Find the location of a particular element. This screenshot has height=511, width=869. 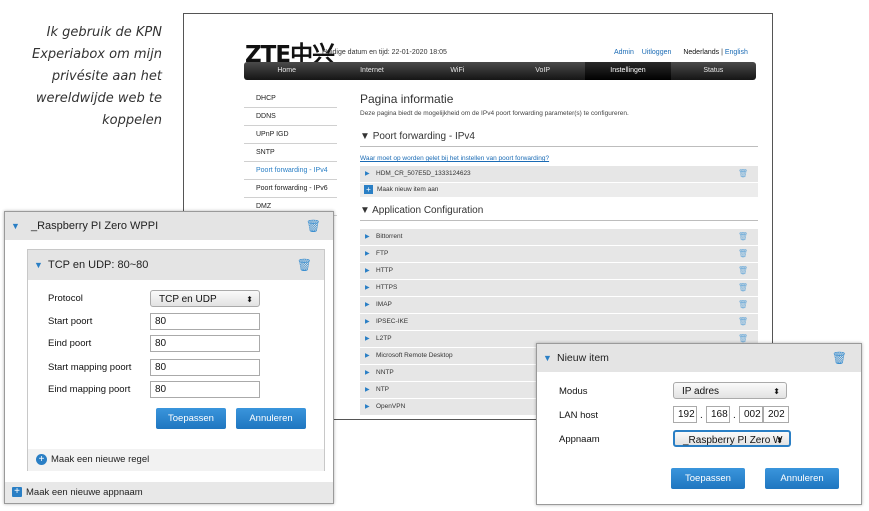

app-entry-header: ▼ _Raspberry PI Zero WPPI 🗑 is located at coordinates (169, 226).